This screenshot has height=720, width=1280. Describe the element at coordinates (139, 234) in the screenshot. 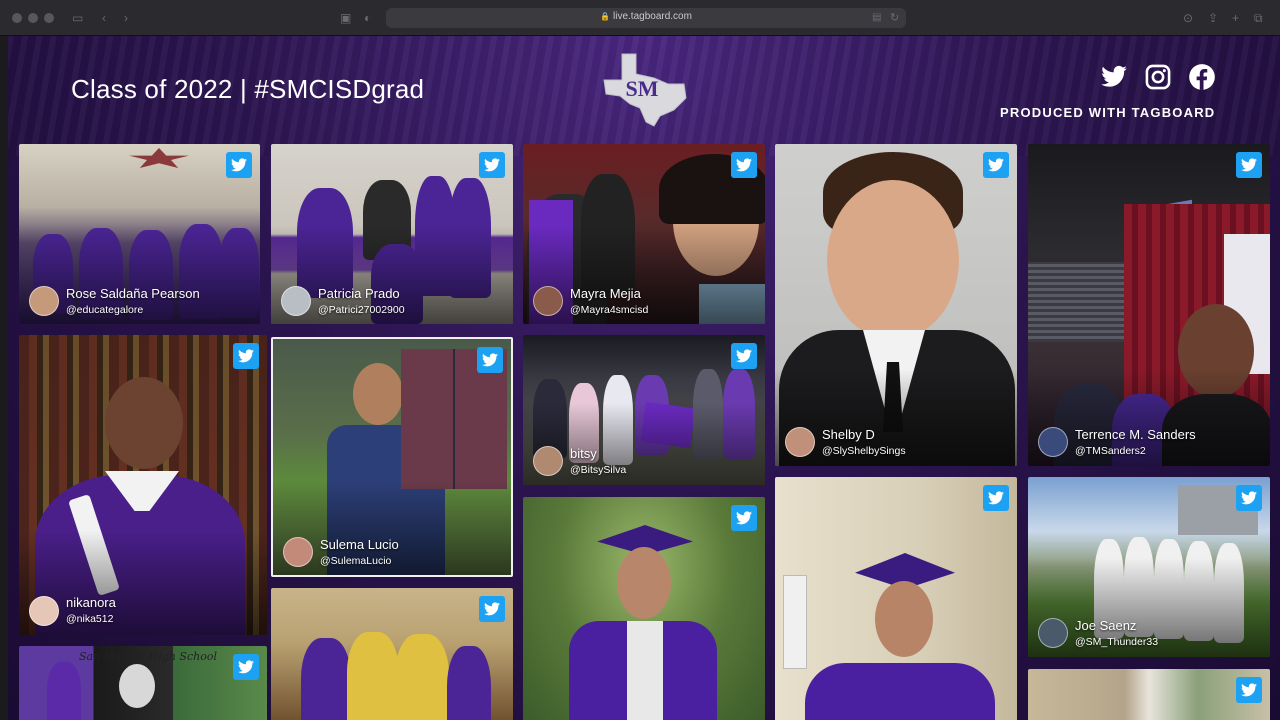

I see `post-card: Rose Saldaña Pearson @educategalore` at that location.